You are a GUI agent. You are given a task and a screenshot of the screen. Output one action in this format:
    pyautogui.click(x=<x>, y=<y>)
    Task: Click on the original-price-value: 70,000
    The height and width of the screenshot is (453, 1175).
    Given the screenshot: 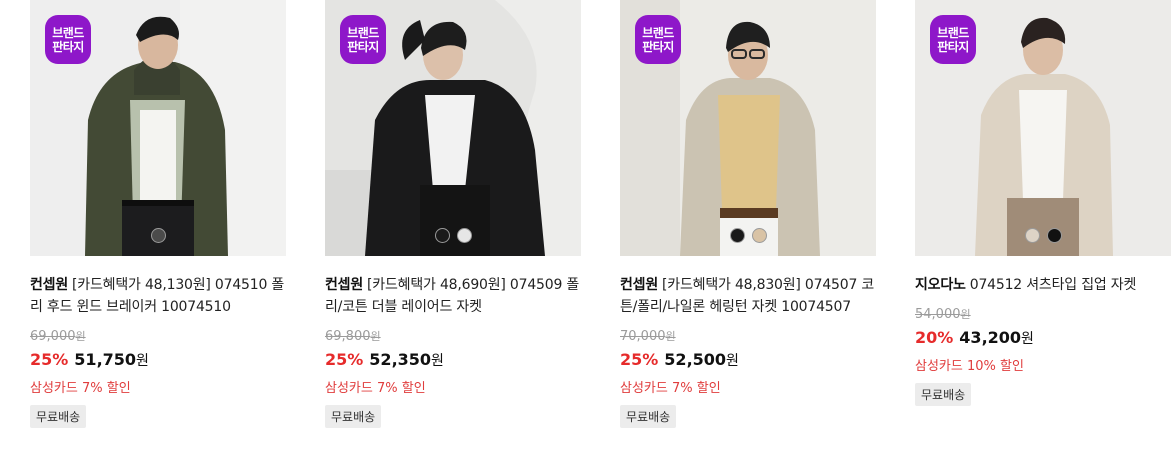 What is the action you would take?
    pyautogui.click(x=643, y=336)
    